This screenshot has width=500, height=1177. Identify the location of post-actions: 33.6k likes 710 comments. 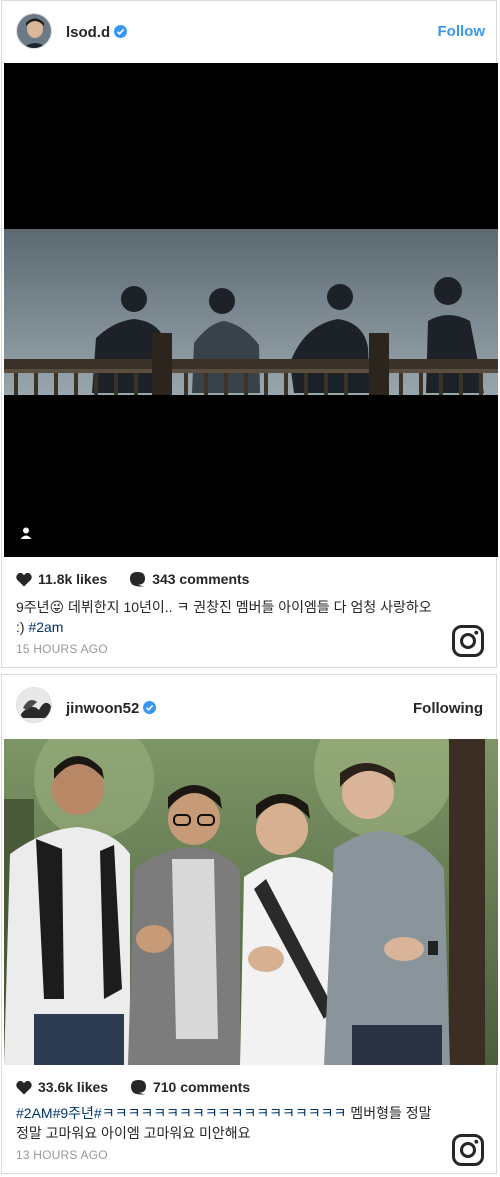
(133, 1088).